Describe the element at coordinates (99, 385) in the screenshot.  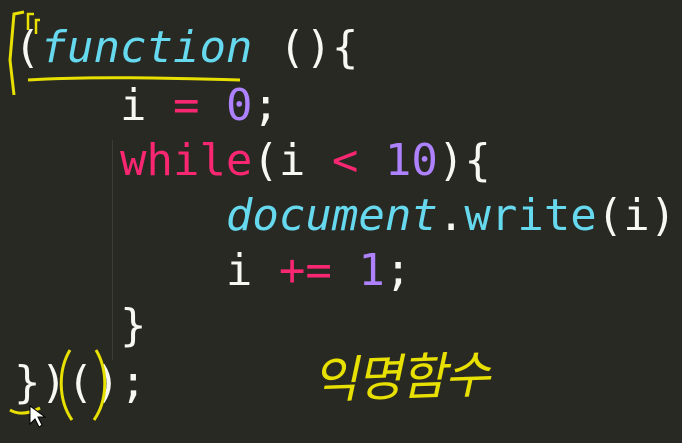
I see `annotation-paren-right` at that location.